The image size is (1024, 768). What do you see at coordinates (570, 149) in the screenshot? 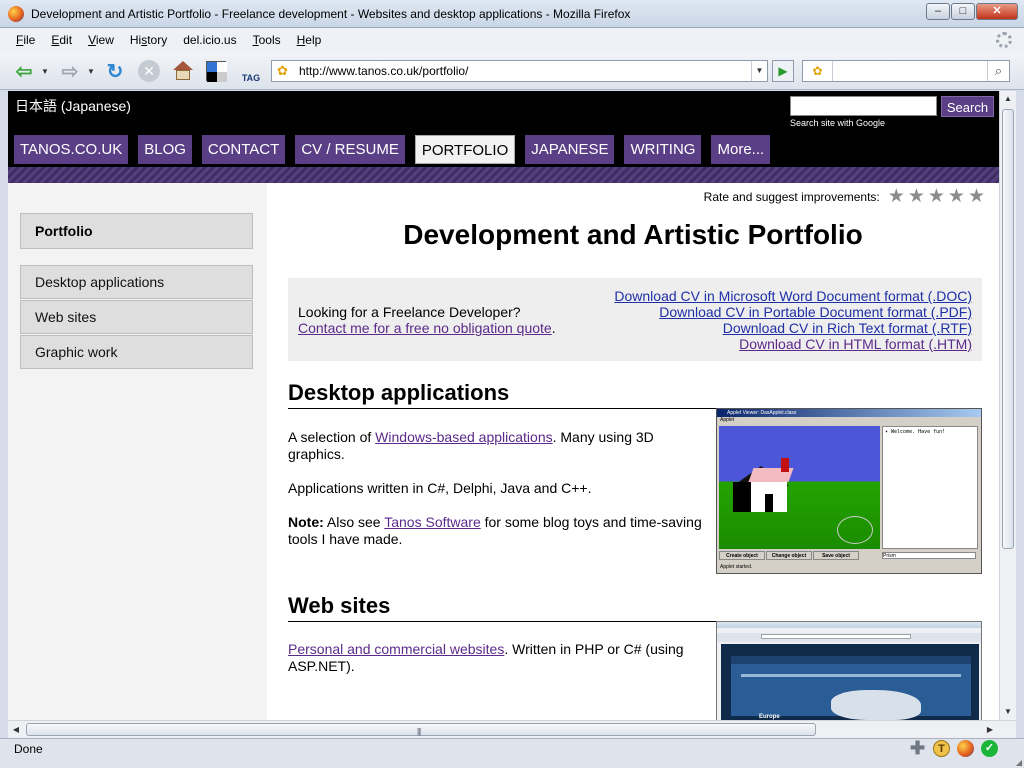
I see `nav-tab-japanese: JAPANESE` at bounding box center [570, 149].